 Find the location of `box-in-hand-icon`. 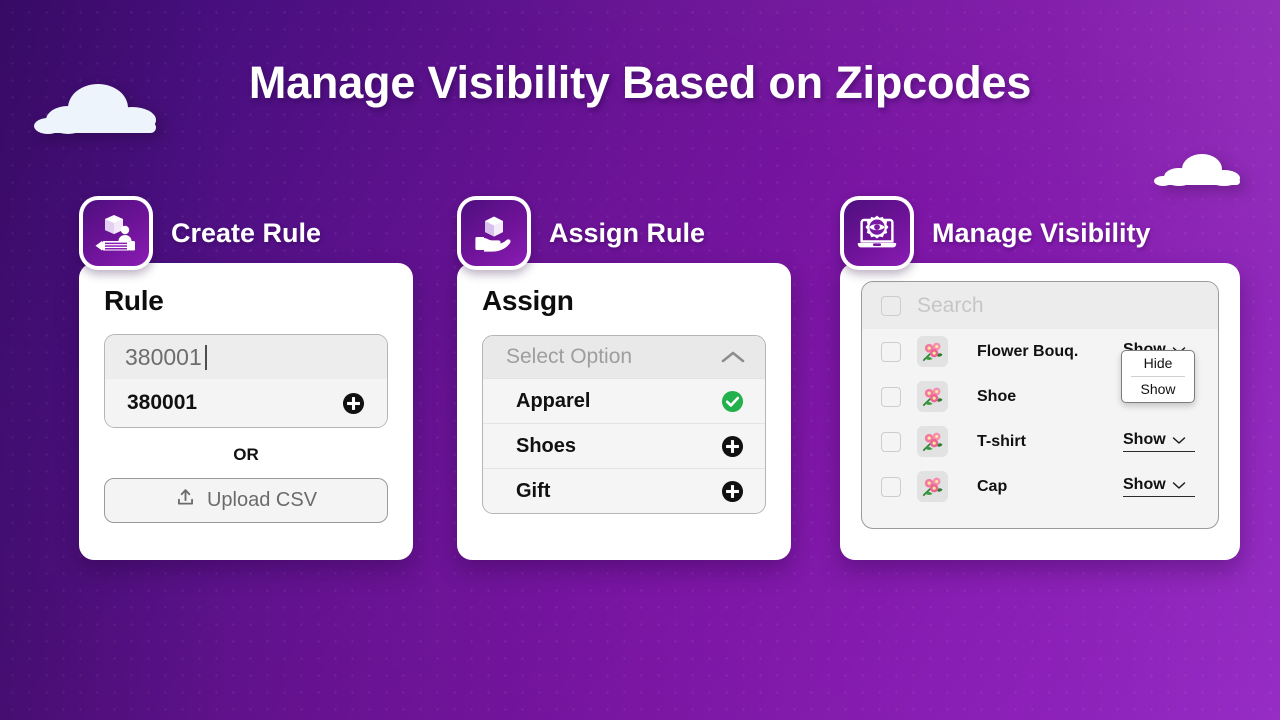

box-in-hand-icon is located at coordinates (494, 233).